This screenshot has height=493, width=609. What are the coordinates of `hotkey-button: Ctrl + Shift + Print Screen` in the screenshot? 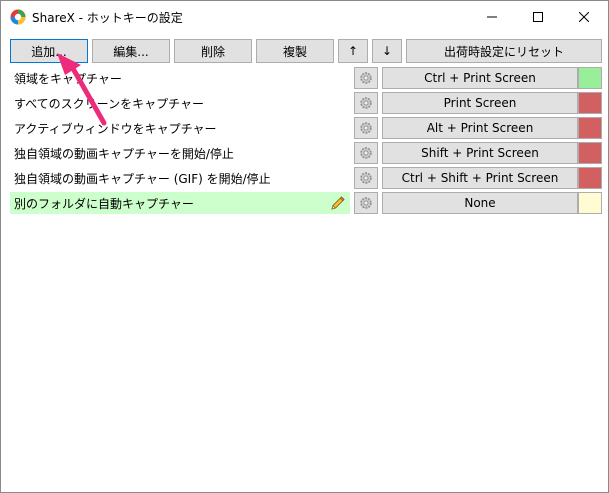 It's located at (480, 178).